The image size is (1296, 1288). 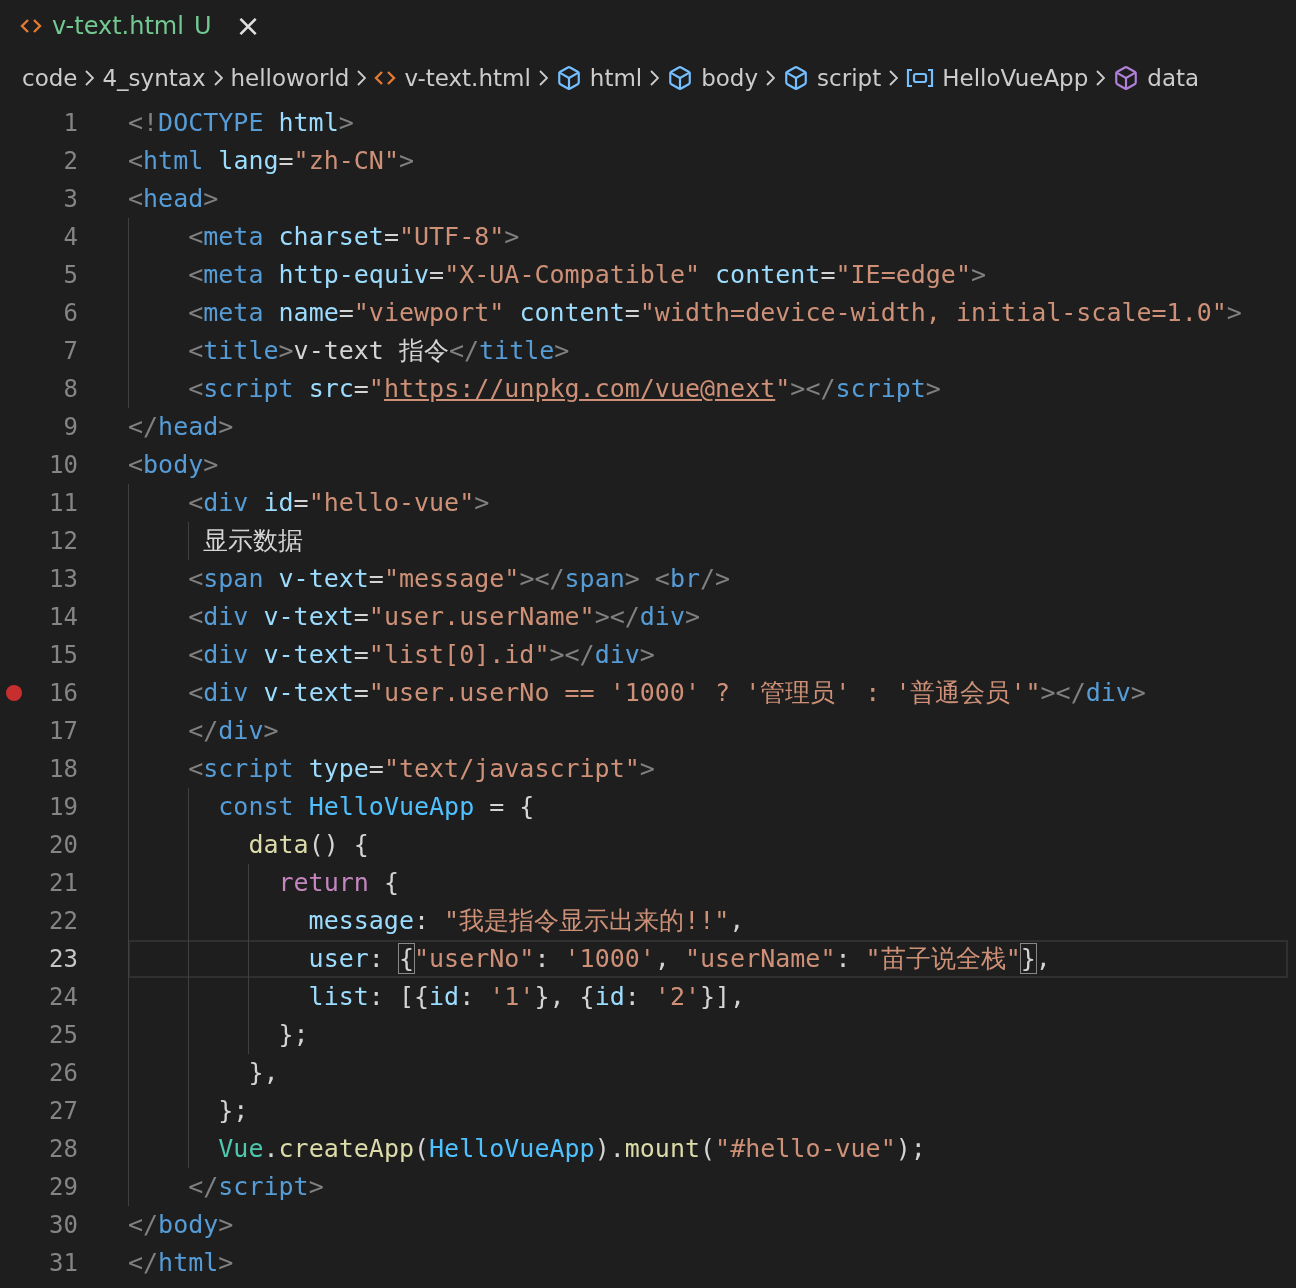 What do you see at coordinates (63, 845) in the screenshot?
I see `line-number: 20` at bounding box center [63, 845].